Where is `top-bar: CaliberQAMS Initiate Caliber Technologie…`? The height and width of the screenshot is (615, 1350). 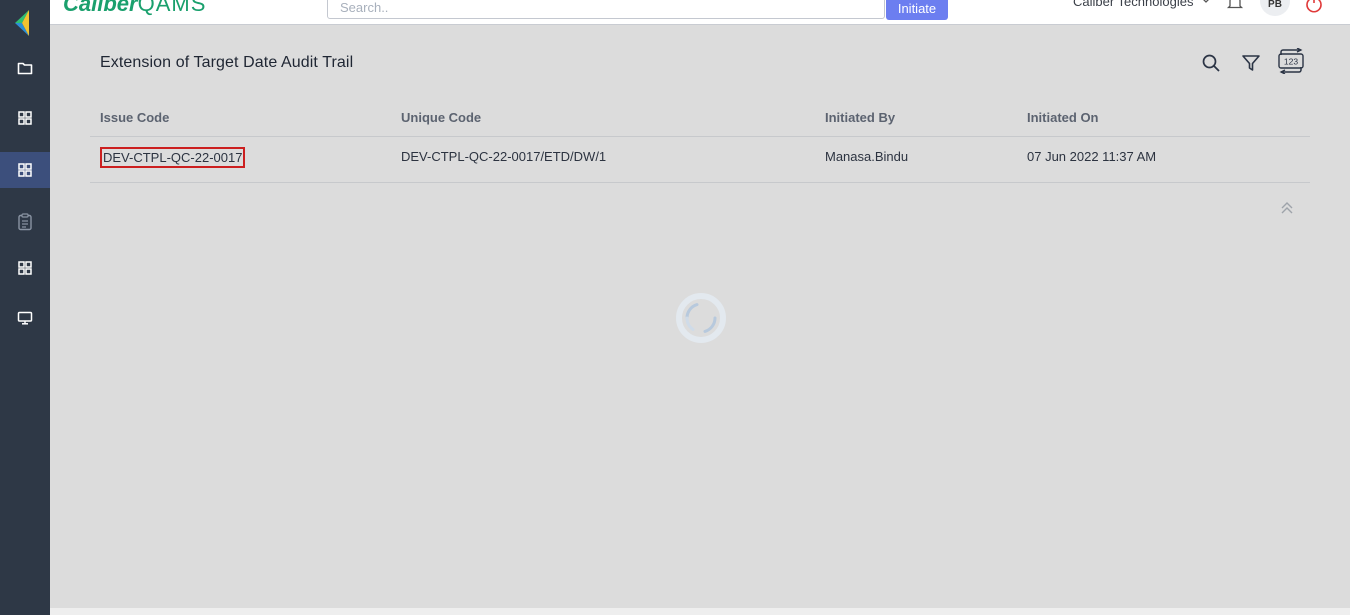 top-bar: CaliberQAMS Initiate Caliber Technologie… is located at coordinates (700, 12).